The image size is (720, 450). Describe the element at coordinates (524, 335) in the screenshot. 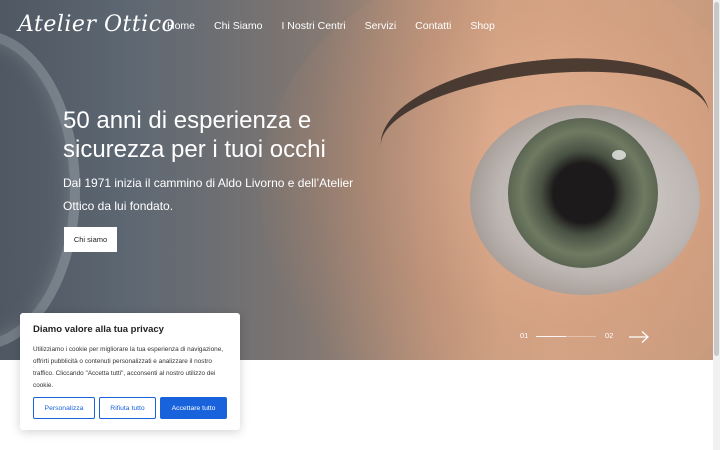

I see `slide-current-number: 01` at that location.